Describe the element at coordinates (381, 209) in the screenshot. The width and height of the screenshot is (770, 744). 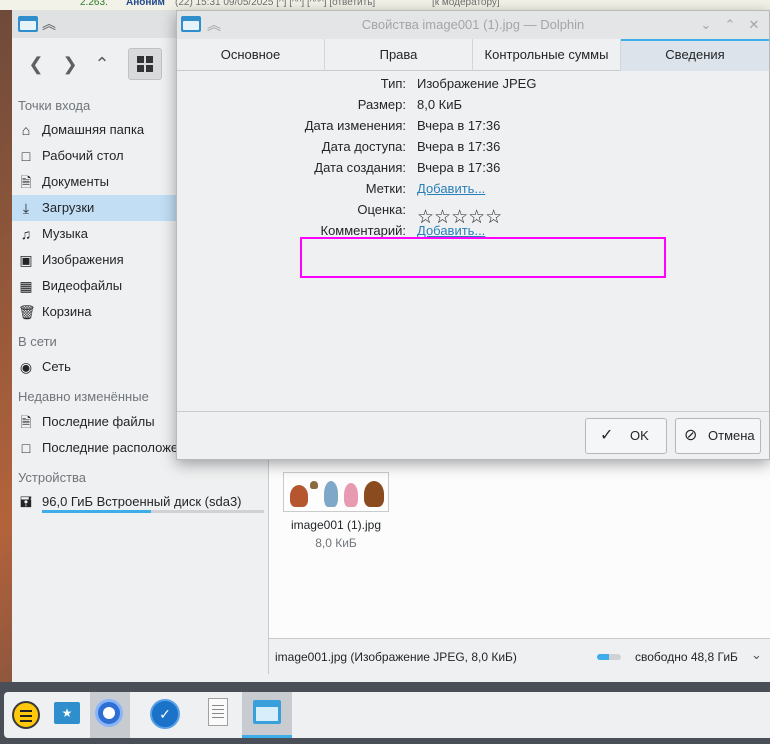
I see `rating-label: Оценка:` at that location.